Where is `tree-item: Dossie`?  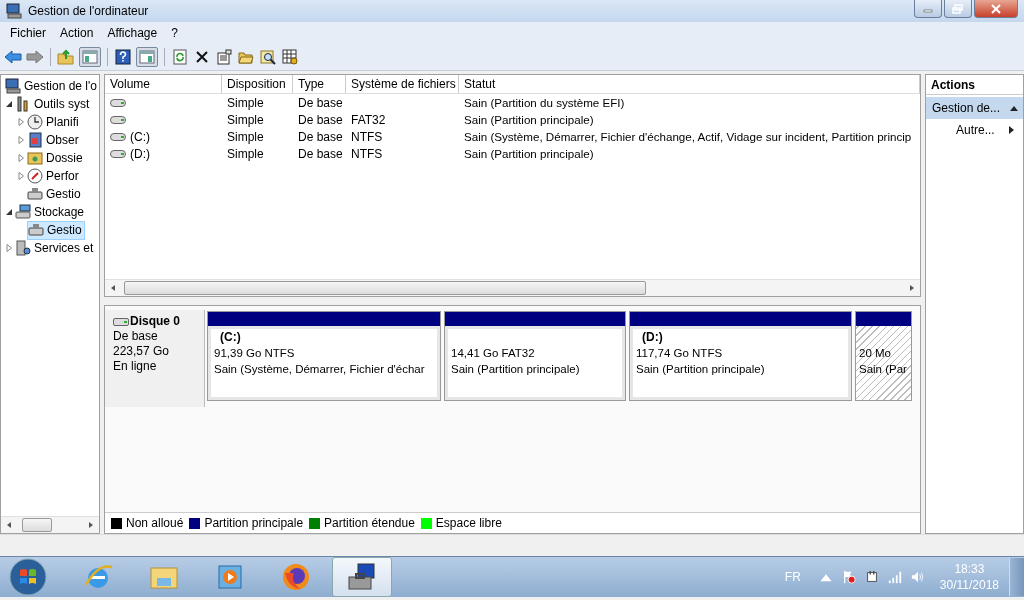 tree-item: Dossie is located at coordinates (56, 158).